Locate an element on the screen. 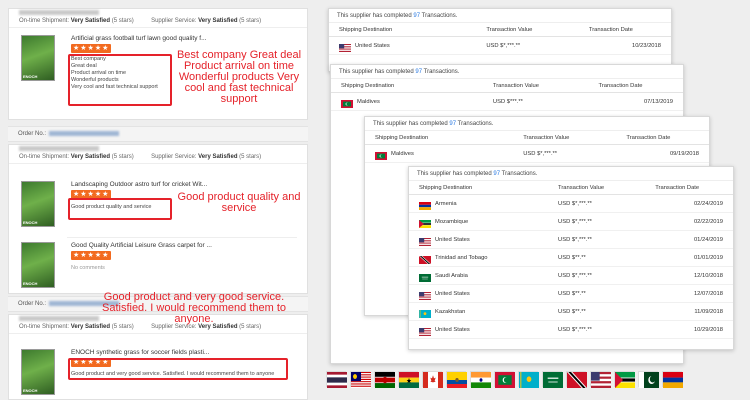  transaction-date: 02/22/2019 is located at coordinates (708, 222).